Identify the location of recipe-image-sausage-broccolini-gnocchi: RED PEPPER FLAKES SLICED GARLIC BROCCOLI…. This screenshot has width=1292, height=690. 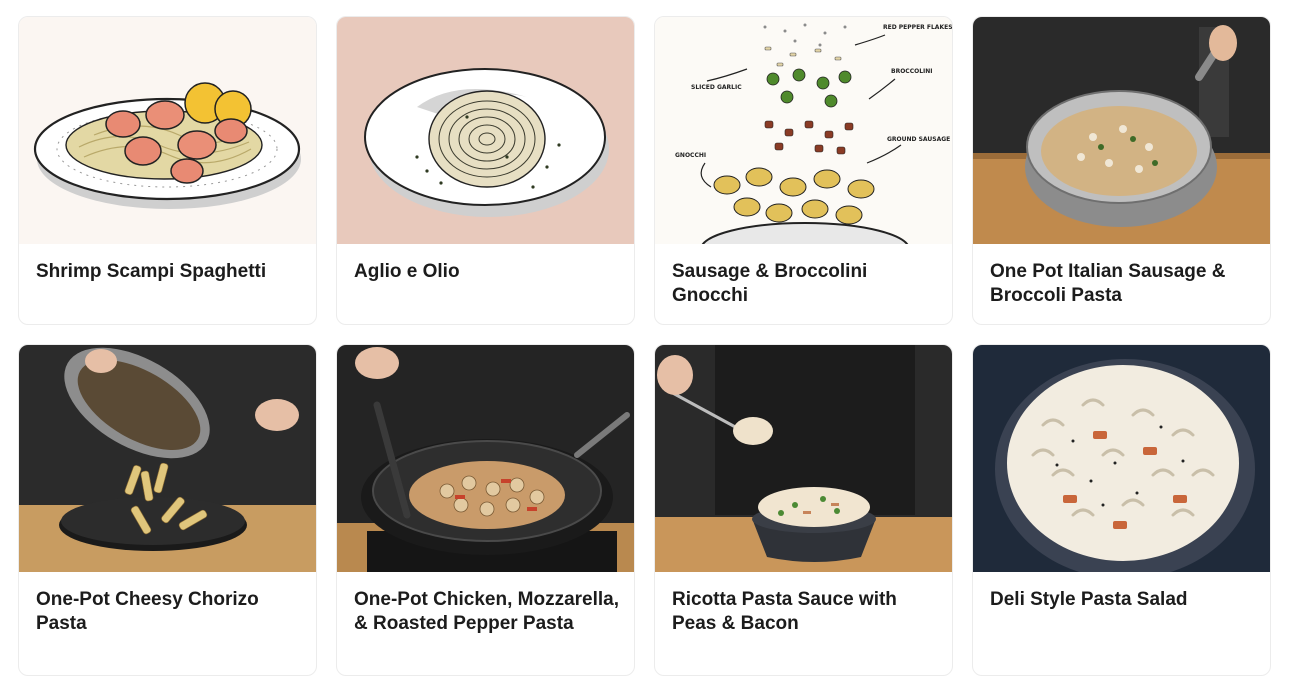
(804, 130).